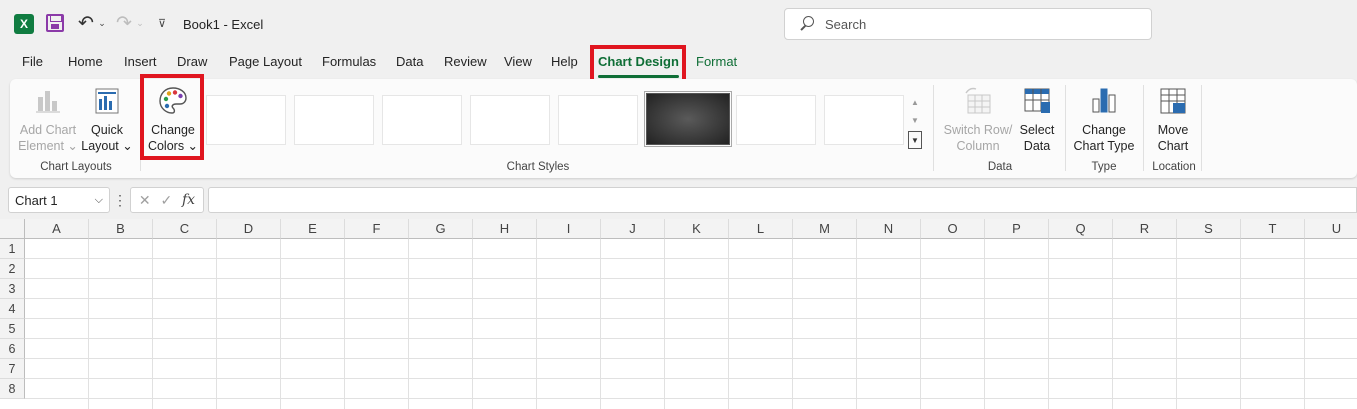 This screenshot has height=409, width=1357. What do you see at coordinates (12, 309) in the screenshot?
I see `row-header: 4` at bounding box center [12, 309].